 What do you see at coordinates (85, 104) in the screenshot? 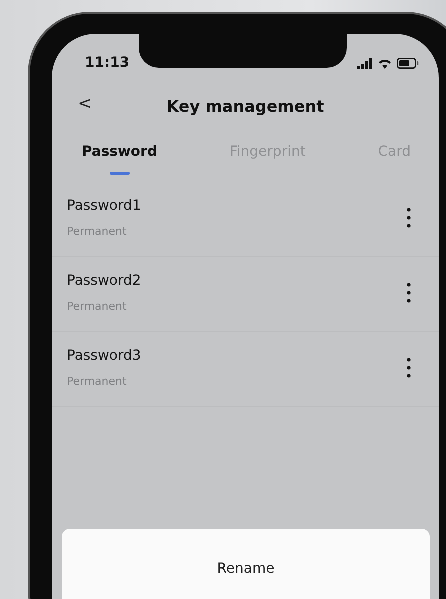
I see `back-button: <` at bounding box center [85, 104].